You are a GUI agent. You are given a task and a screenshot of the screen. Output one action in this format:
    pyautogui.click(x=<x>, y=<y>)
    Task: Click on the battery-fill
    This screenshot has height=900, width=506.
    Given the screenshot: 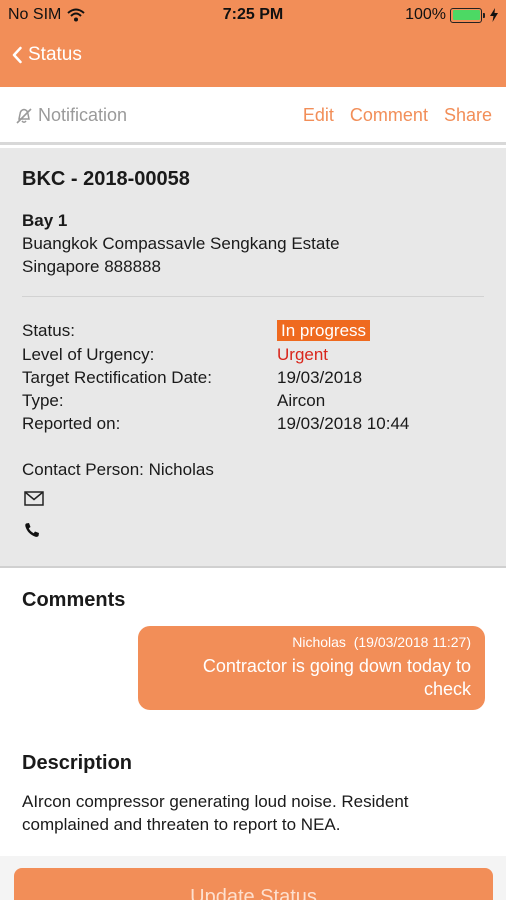 What is the action you would take?
    pyautogui.click(x=466, y=15)
    